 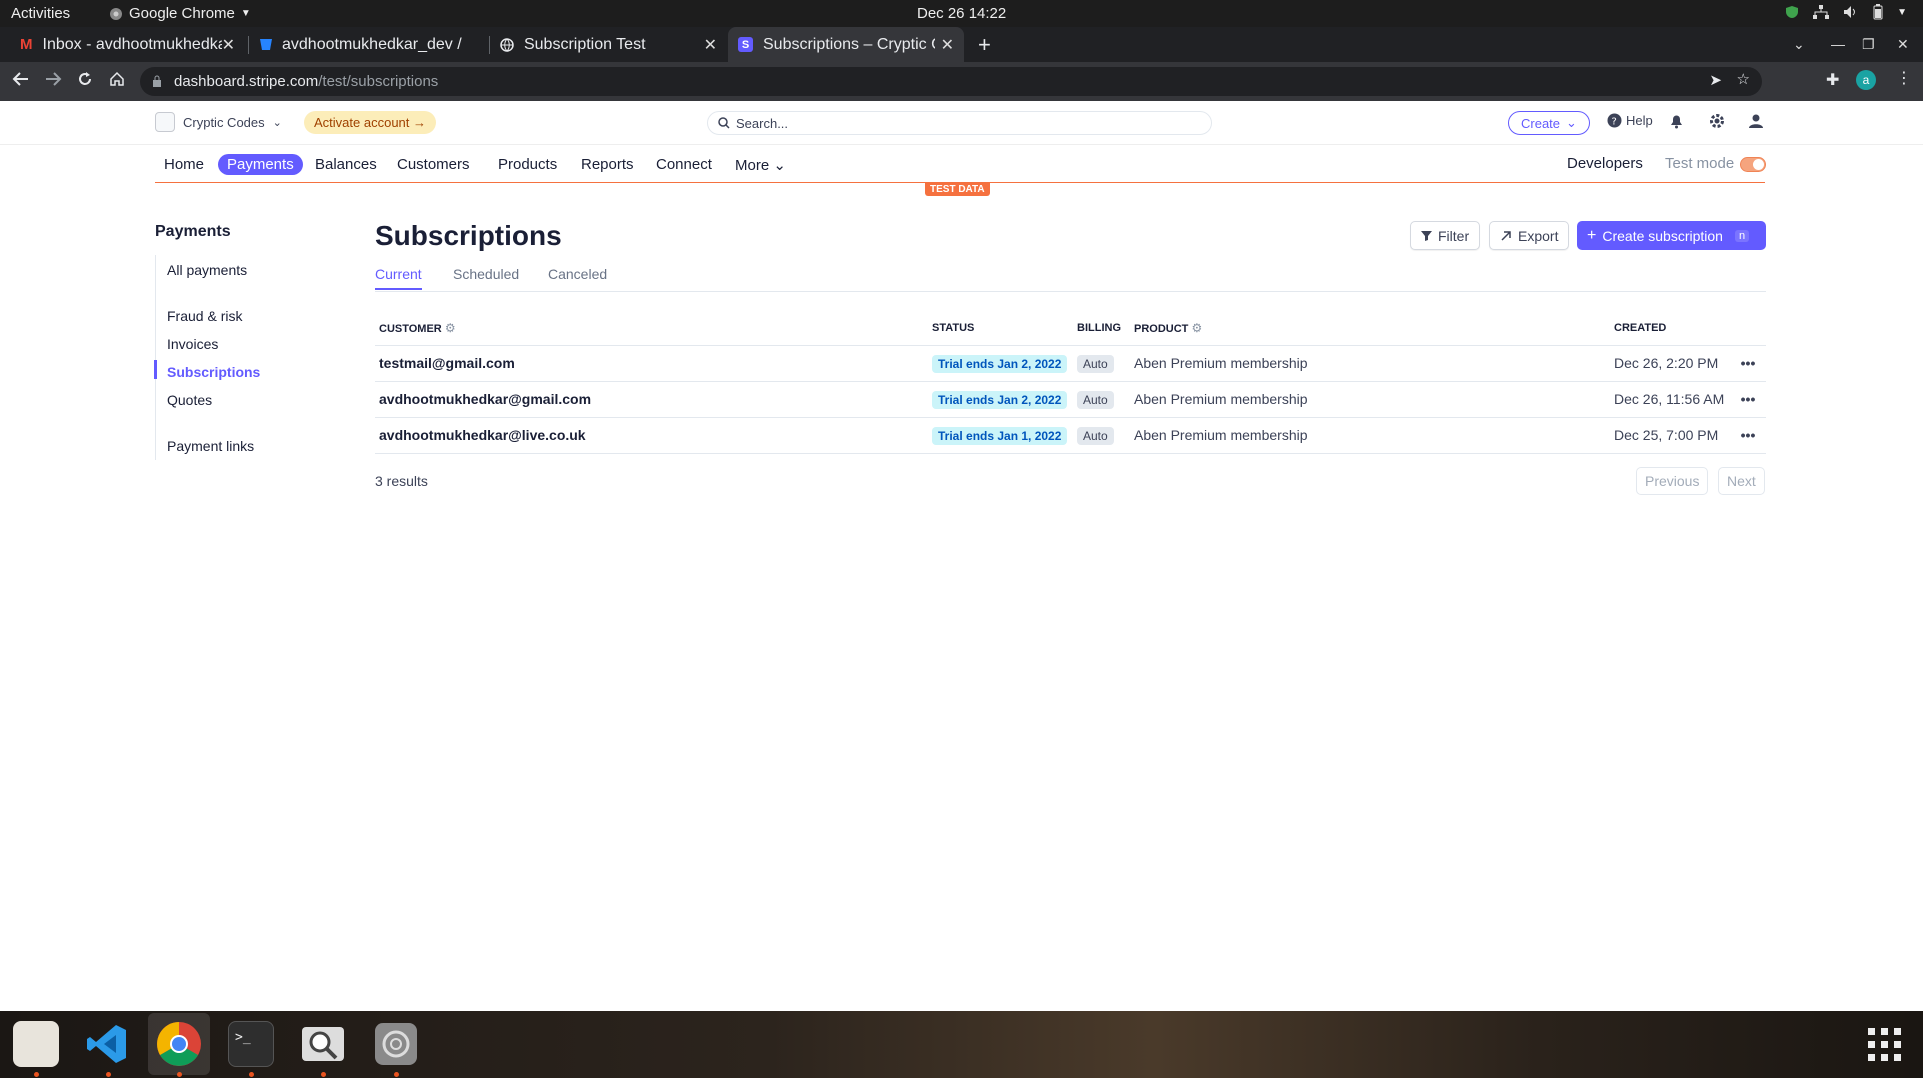 I want to click on tab-search-icon: ⌄, so click(x=1799, y=44).